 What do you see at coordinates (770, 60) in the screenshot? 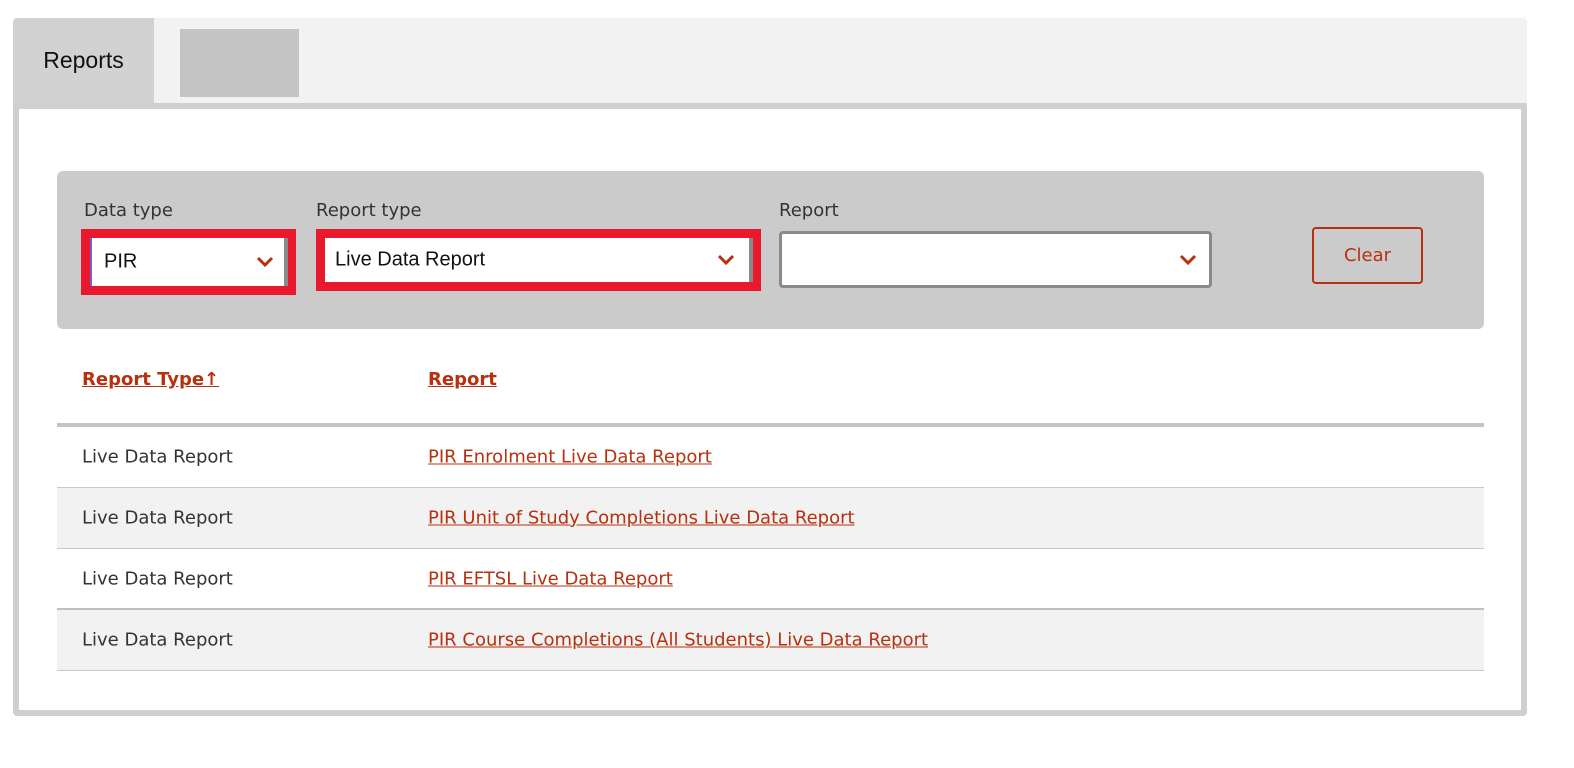
I see `tab-bar: Reports` at bounding box center [770, 60].